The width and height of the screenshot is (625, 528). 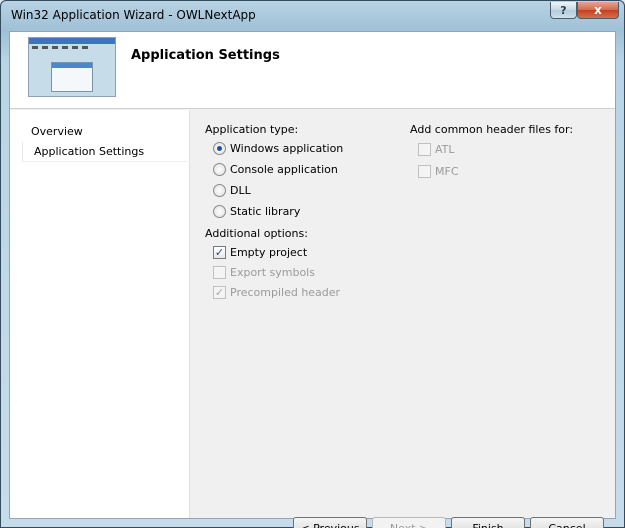 I want to click on wizard-header: Application Settings, so click(x=312, y=70).